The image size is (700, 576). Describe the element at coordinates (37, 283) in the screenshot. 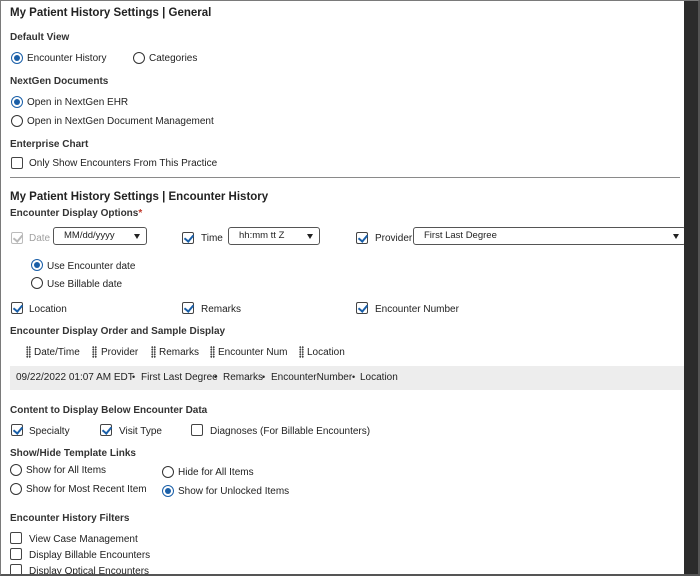

I see `use-billable-date-radio` at that location.